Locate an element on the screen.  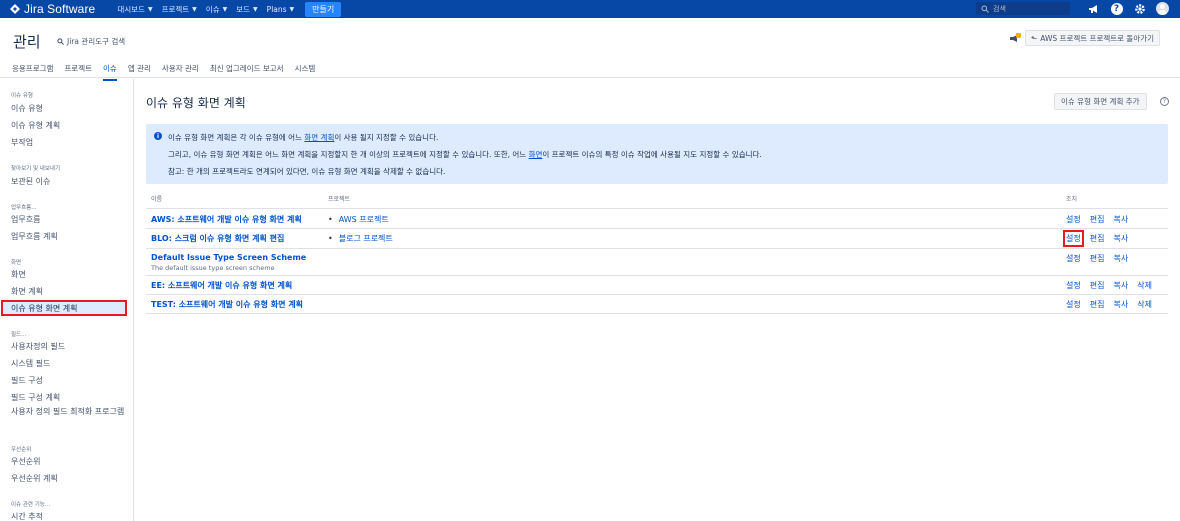
gear-icon is located at coordinates (1139, 8).